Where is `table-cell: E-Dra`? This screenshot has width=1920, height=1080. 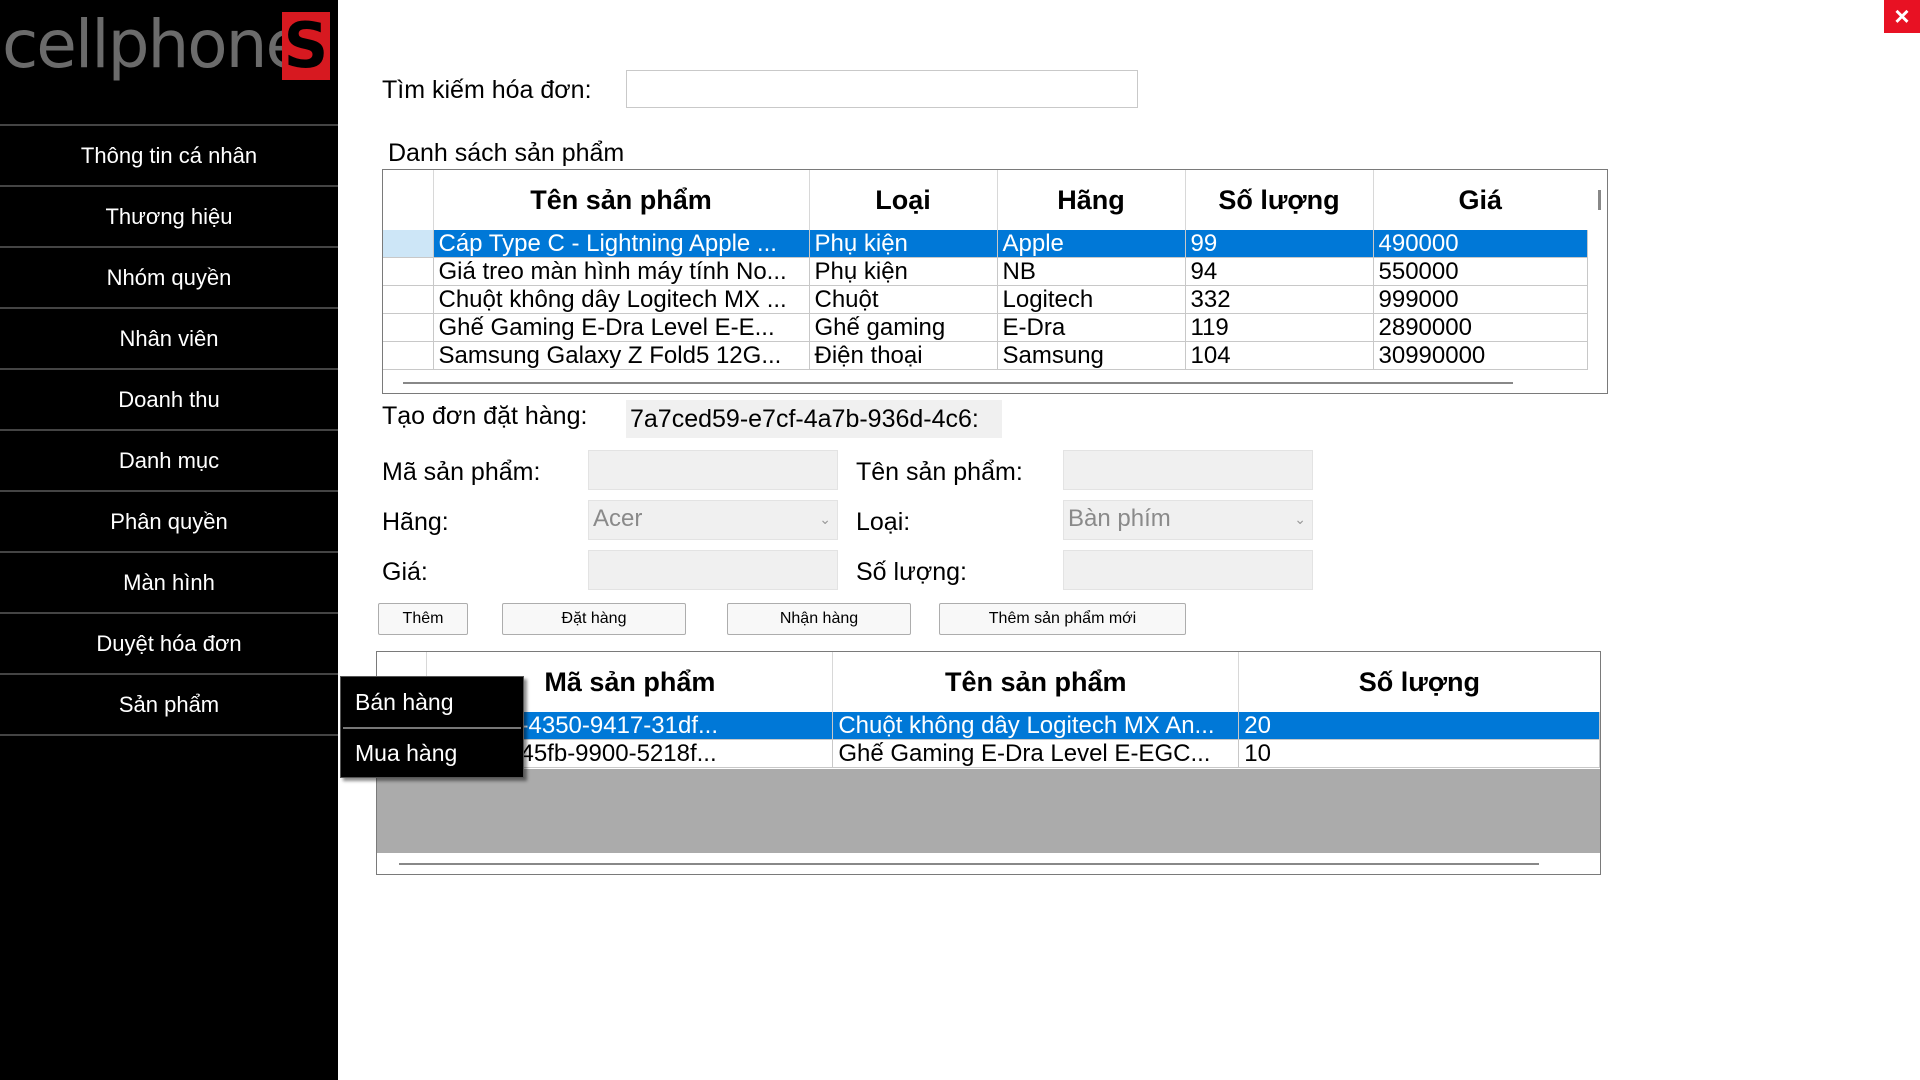 table-cell: E-Dra is located at coordinates (1091, 327).